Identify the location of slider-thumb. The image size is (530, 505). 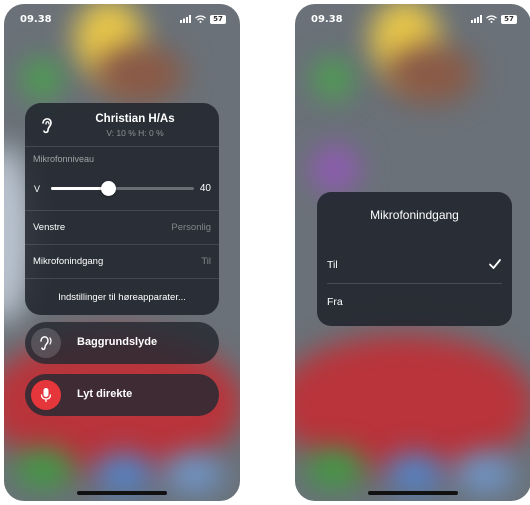
(109, 188).